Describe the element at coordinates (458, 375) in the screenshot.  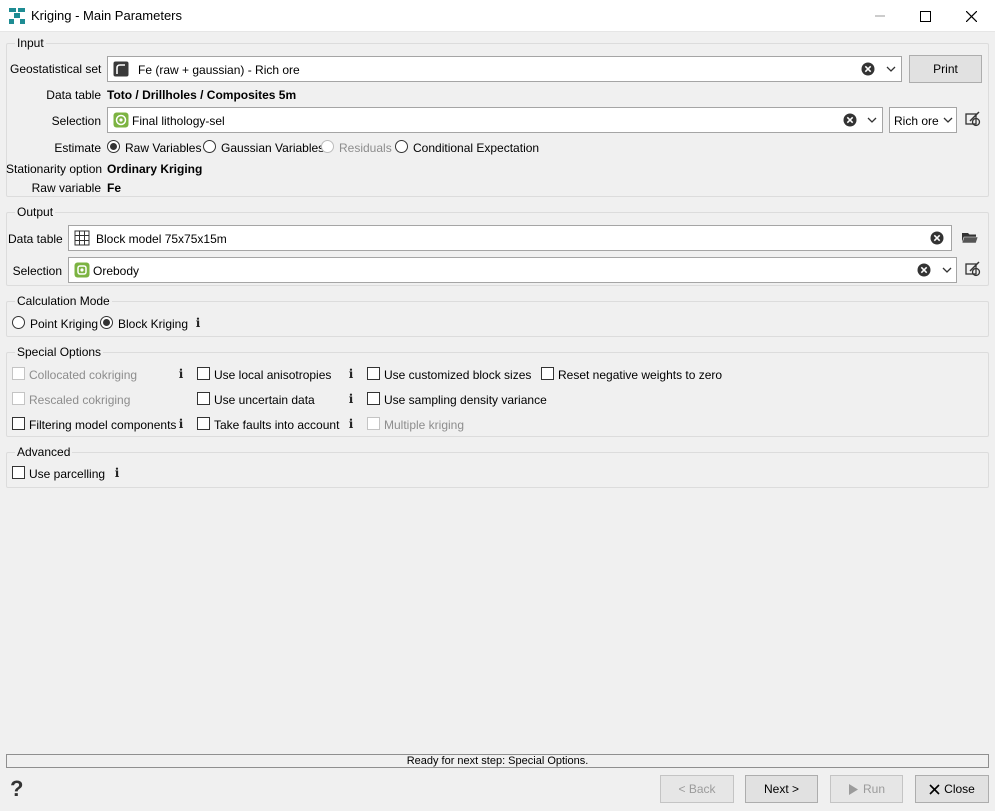
I see `customized-block-sizes-label: Use customized block sizes` at that location.